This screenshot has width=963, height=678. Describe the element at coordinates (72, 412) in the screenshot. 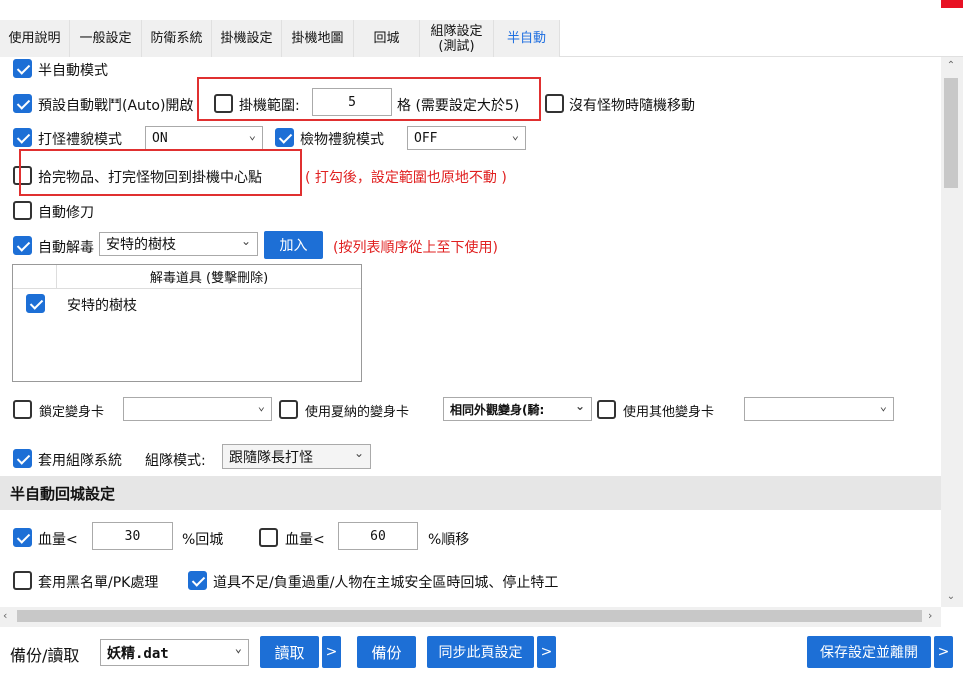

I see `lock-card-label: 鎖定變身卡` at that location.